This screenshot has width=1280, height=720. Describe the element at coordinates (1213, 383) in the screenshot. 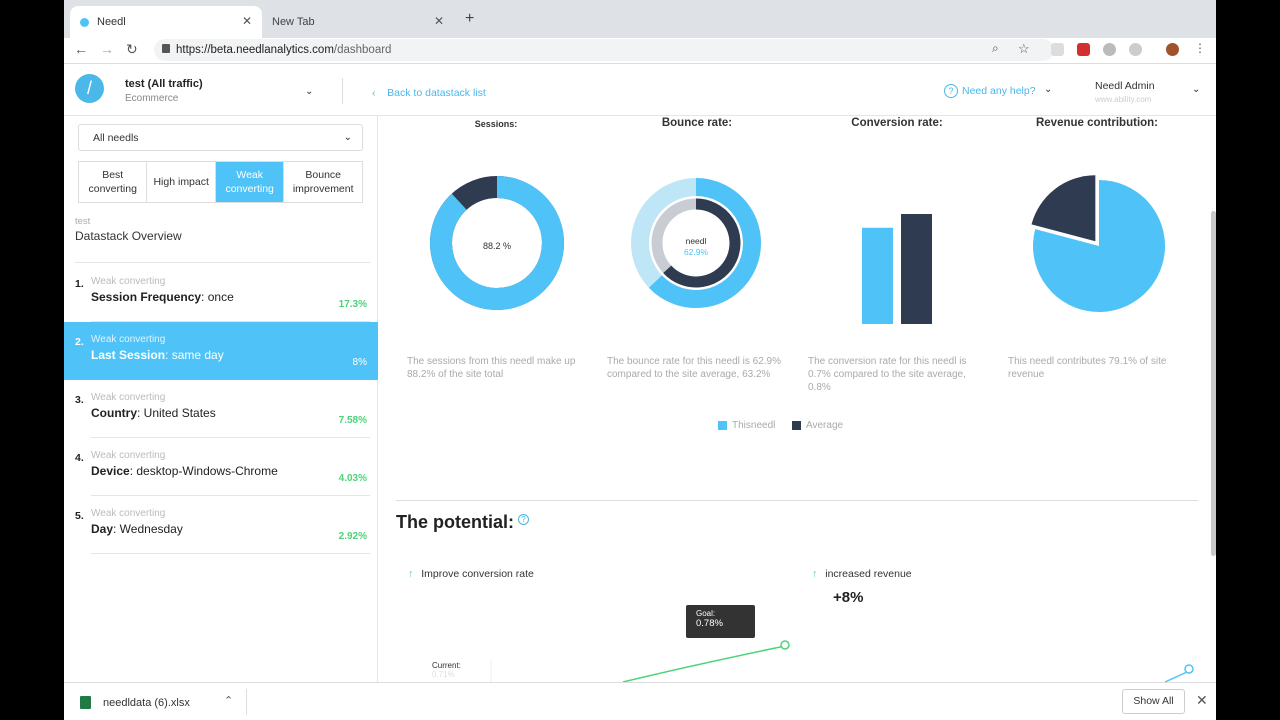

I see `scrollbar` at that location.